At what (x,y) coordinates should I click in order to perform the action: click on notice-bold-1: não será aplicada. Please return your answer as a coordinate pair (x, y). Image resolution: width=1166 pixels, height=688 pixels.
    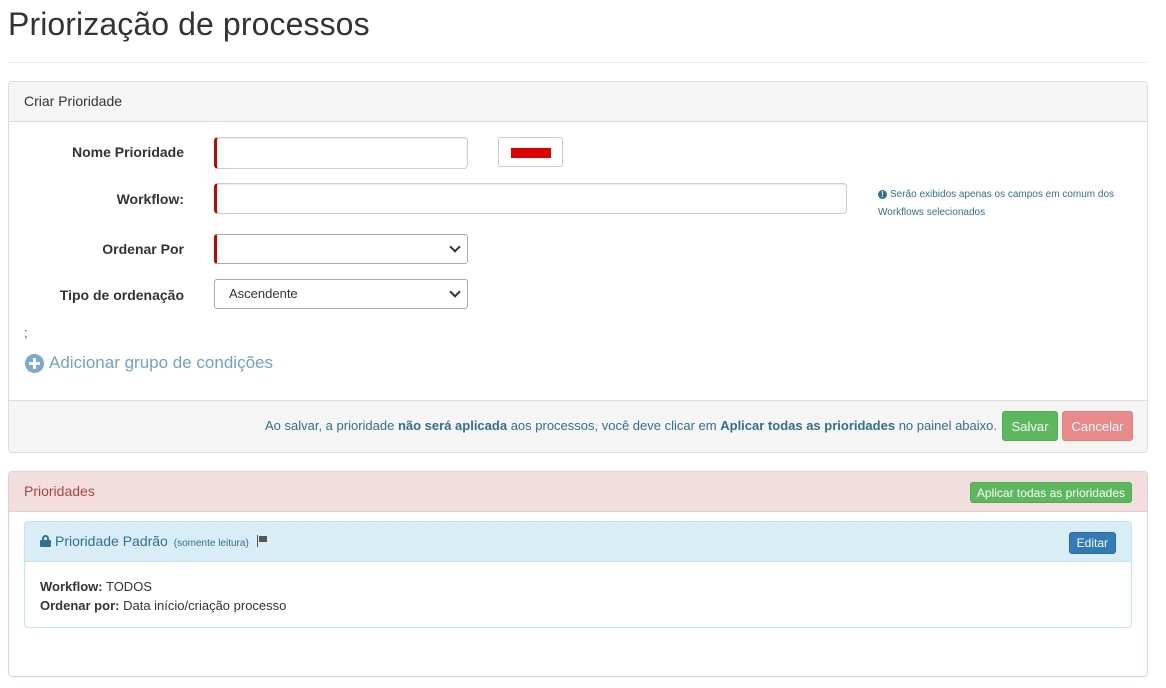
    Looking at the image, I should click on (452, 425).